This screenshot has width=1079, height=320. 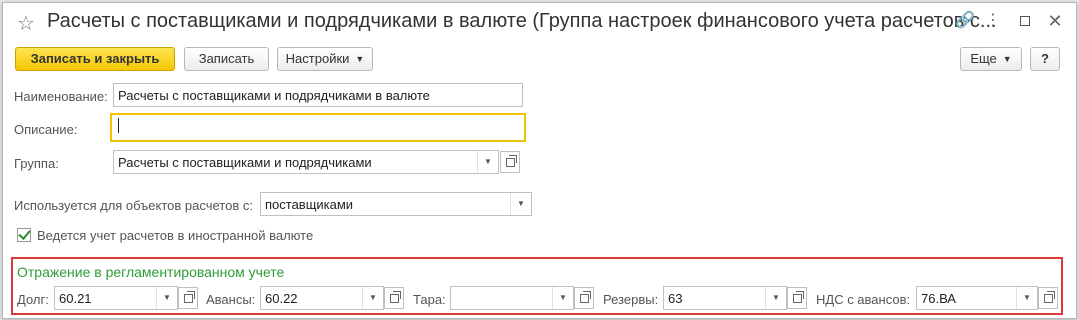 I want to click on more-actions-icon: ⋮, so click(x=993, y=21).